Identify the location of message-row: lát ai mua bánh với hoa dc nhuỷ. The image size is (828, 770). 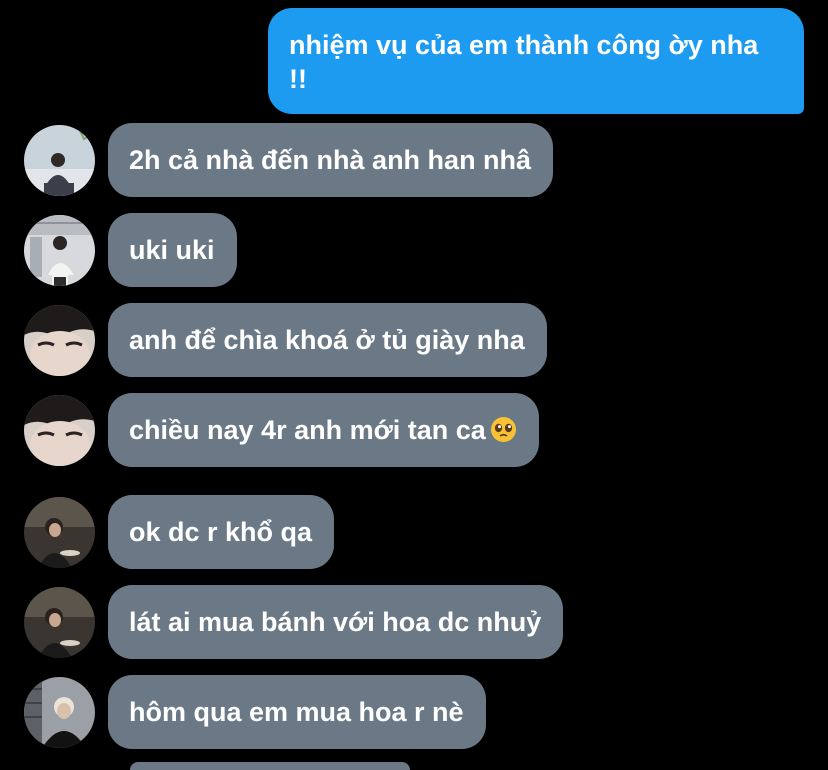
(414, 623).